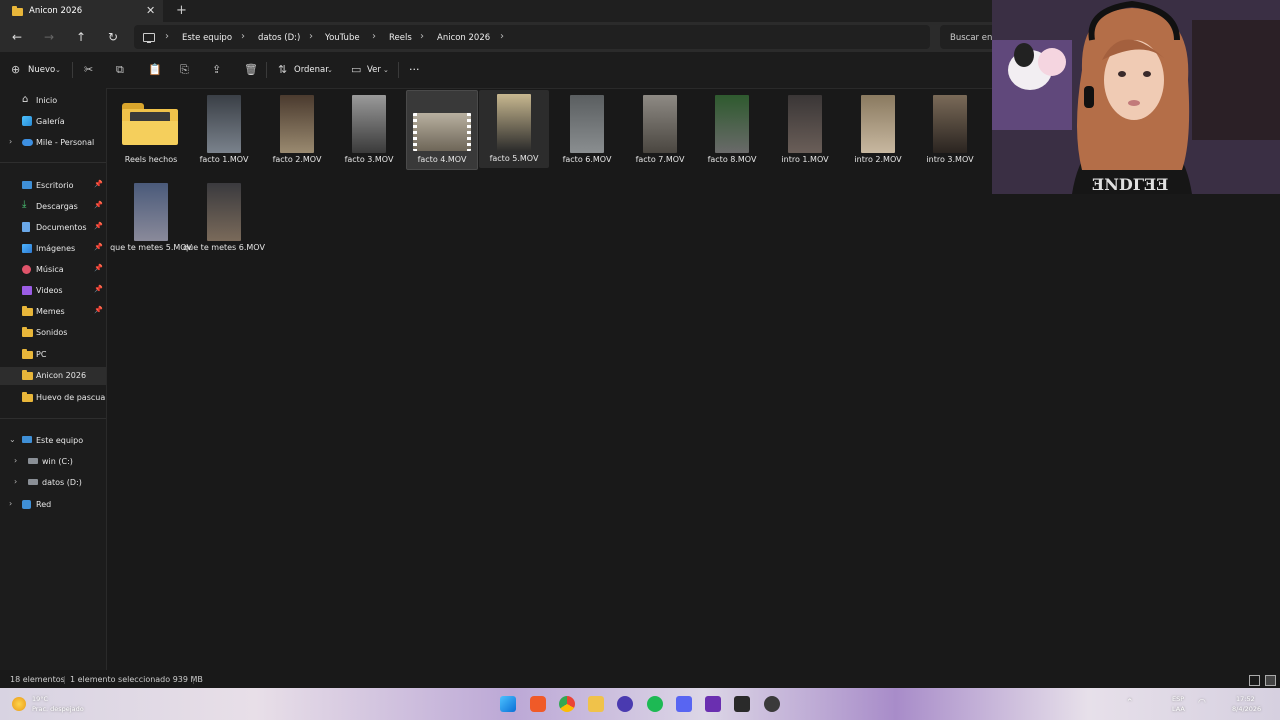  I want to click on close-tab-button: ✕, so click(150, 10).